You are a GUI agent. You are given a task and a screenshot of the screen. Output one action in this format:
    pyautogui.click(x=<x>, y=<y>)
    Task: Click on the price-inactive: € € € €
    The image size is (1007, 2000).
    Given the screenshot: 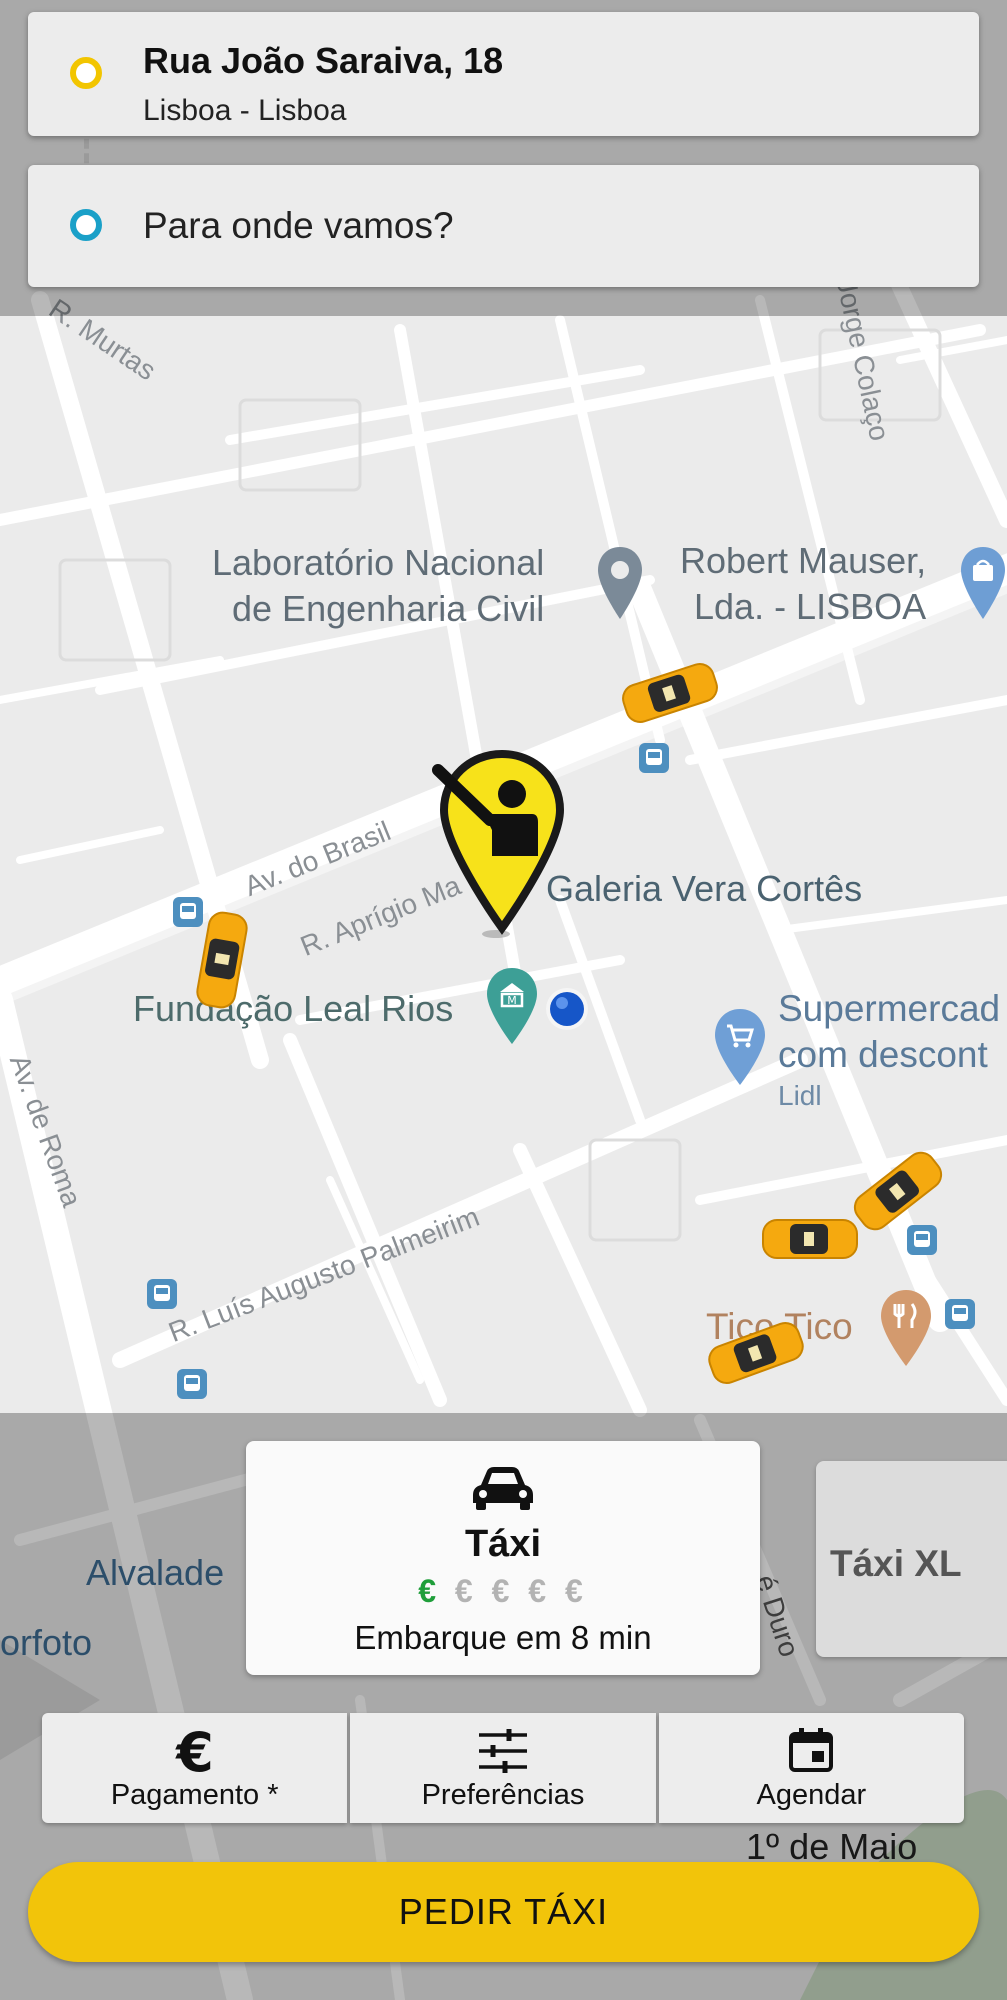 What is the action you would take?
    pyautogui.click(x=521, y=1591)
    